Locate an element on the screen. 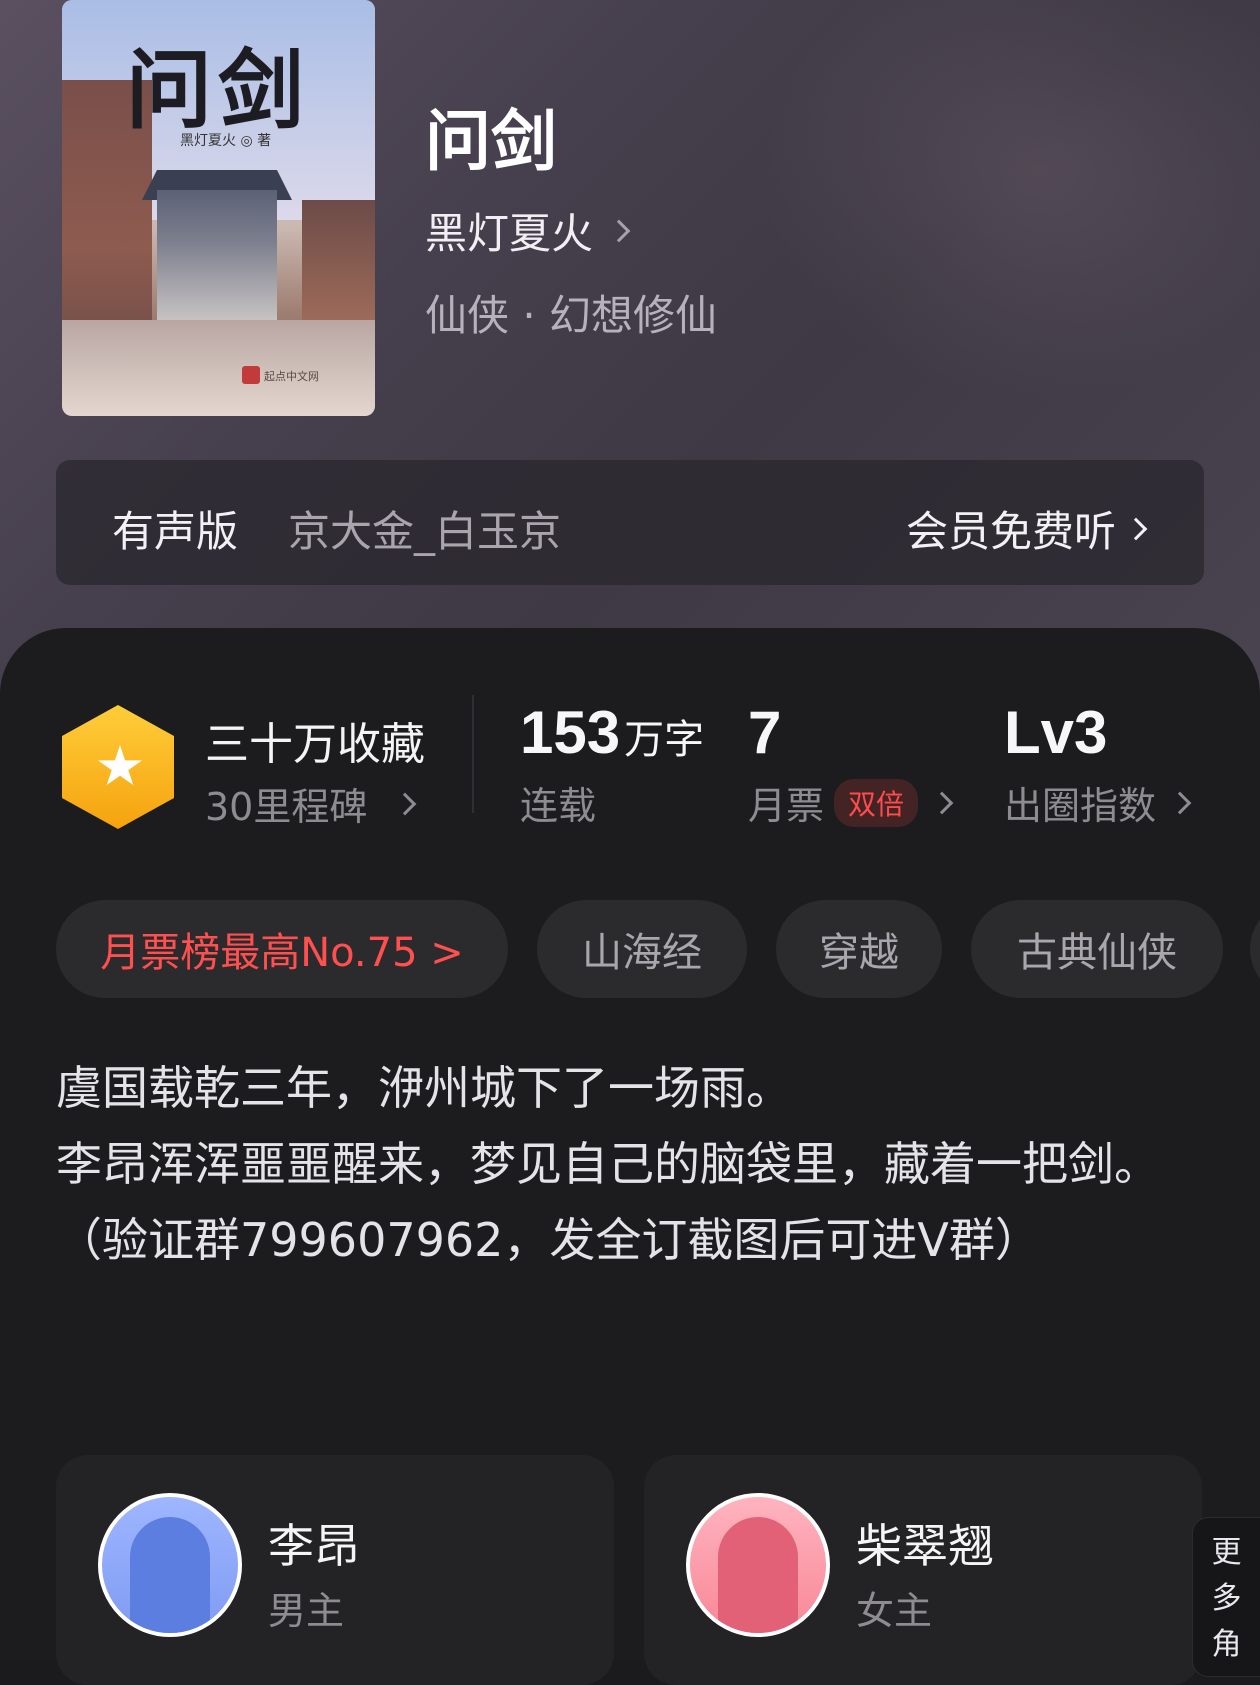 This screenshot has height=1685, width=1260. collection-milestone-title: 三十万收藏 is located at coordinates (315, 744).